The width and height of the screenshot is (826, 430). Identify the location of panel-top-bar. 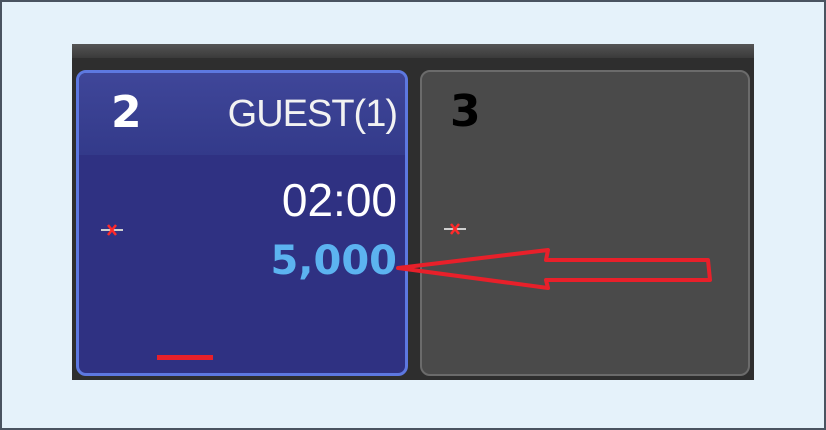
(413, 51).